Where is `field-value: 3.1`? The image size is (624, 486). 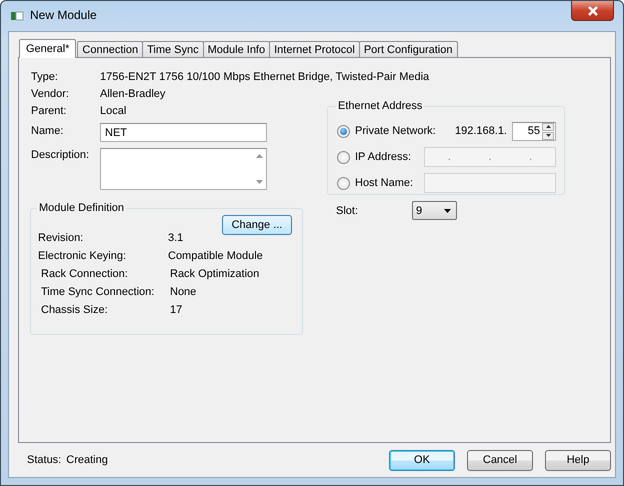 field-value: 3.1 is located at coordinates (176, 238).